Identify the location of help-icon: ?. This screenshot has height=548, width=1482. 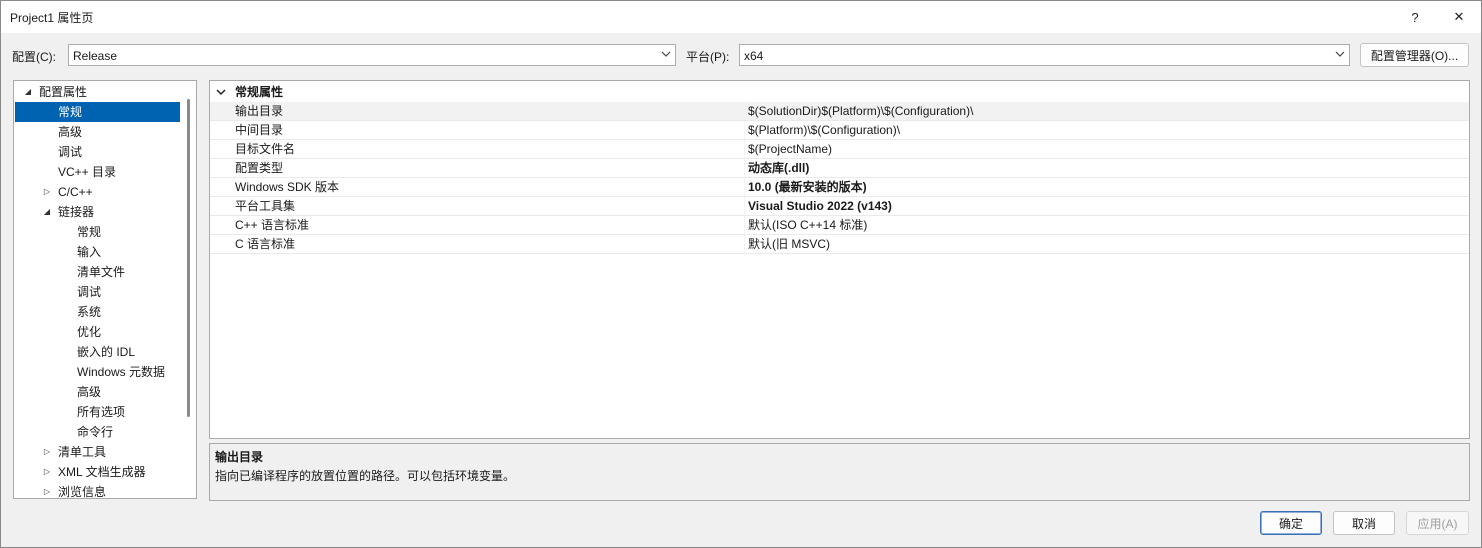
(1415, 17).